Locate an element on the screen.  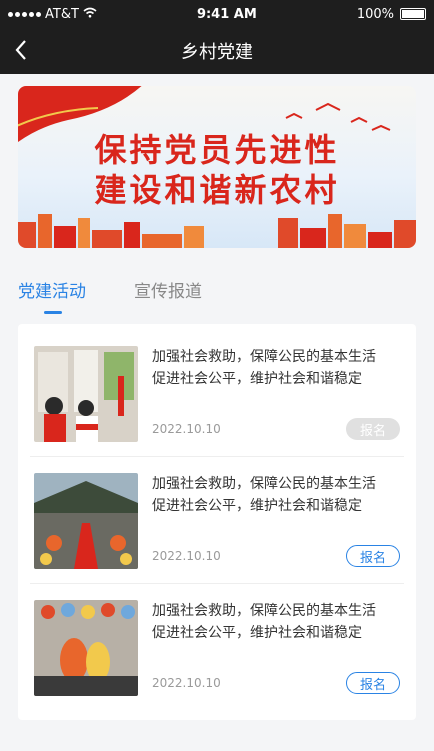
signal-icon is located at coordinates (24, 14).